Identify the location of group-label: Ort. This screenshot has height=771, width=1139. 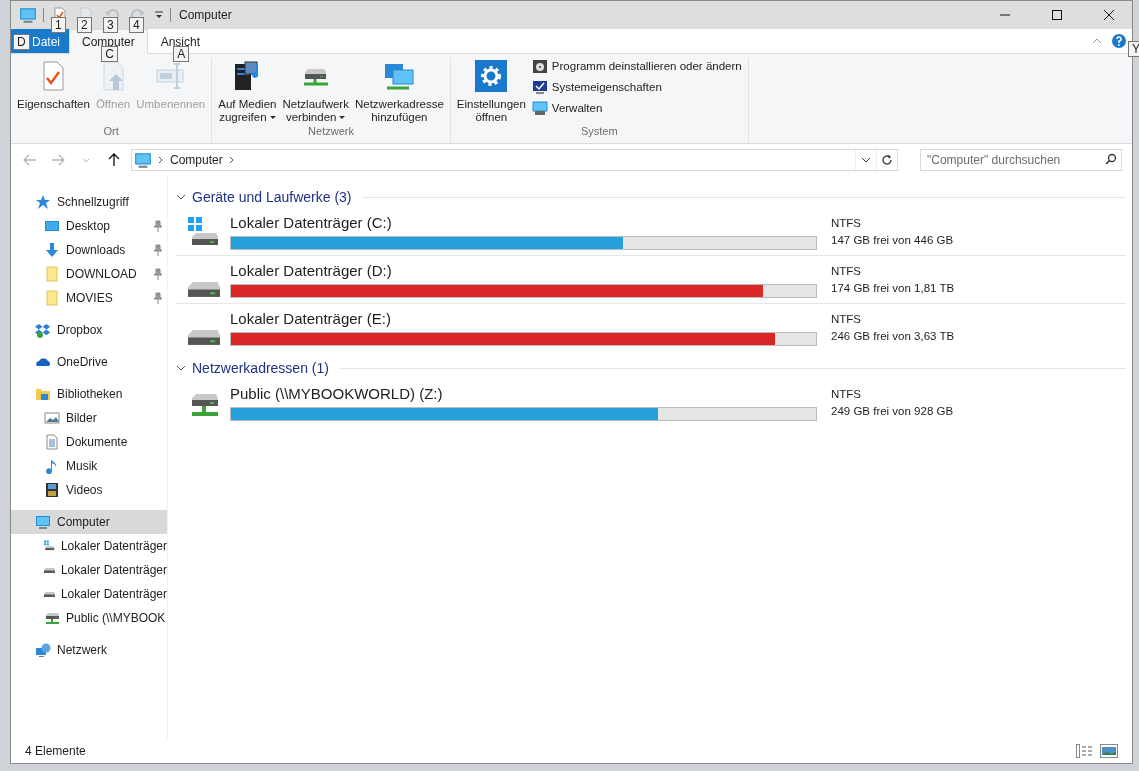
(111, 132).